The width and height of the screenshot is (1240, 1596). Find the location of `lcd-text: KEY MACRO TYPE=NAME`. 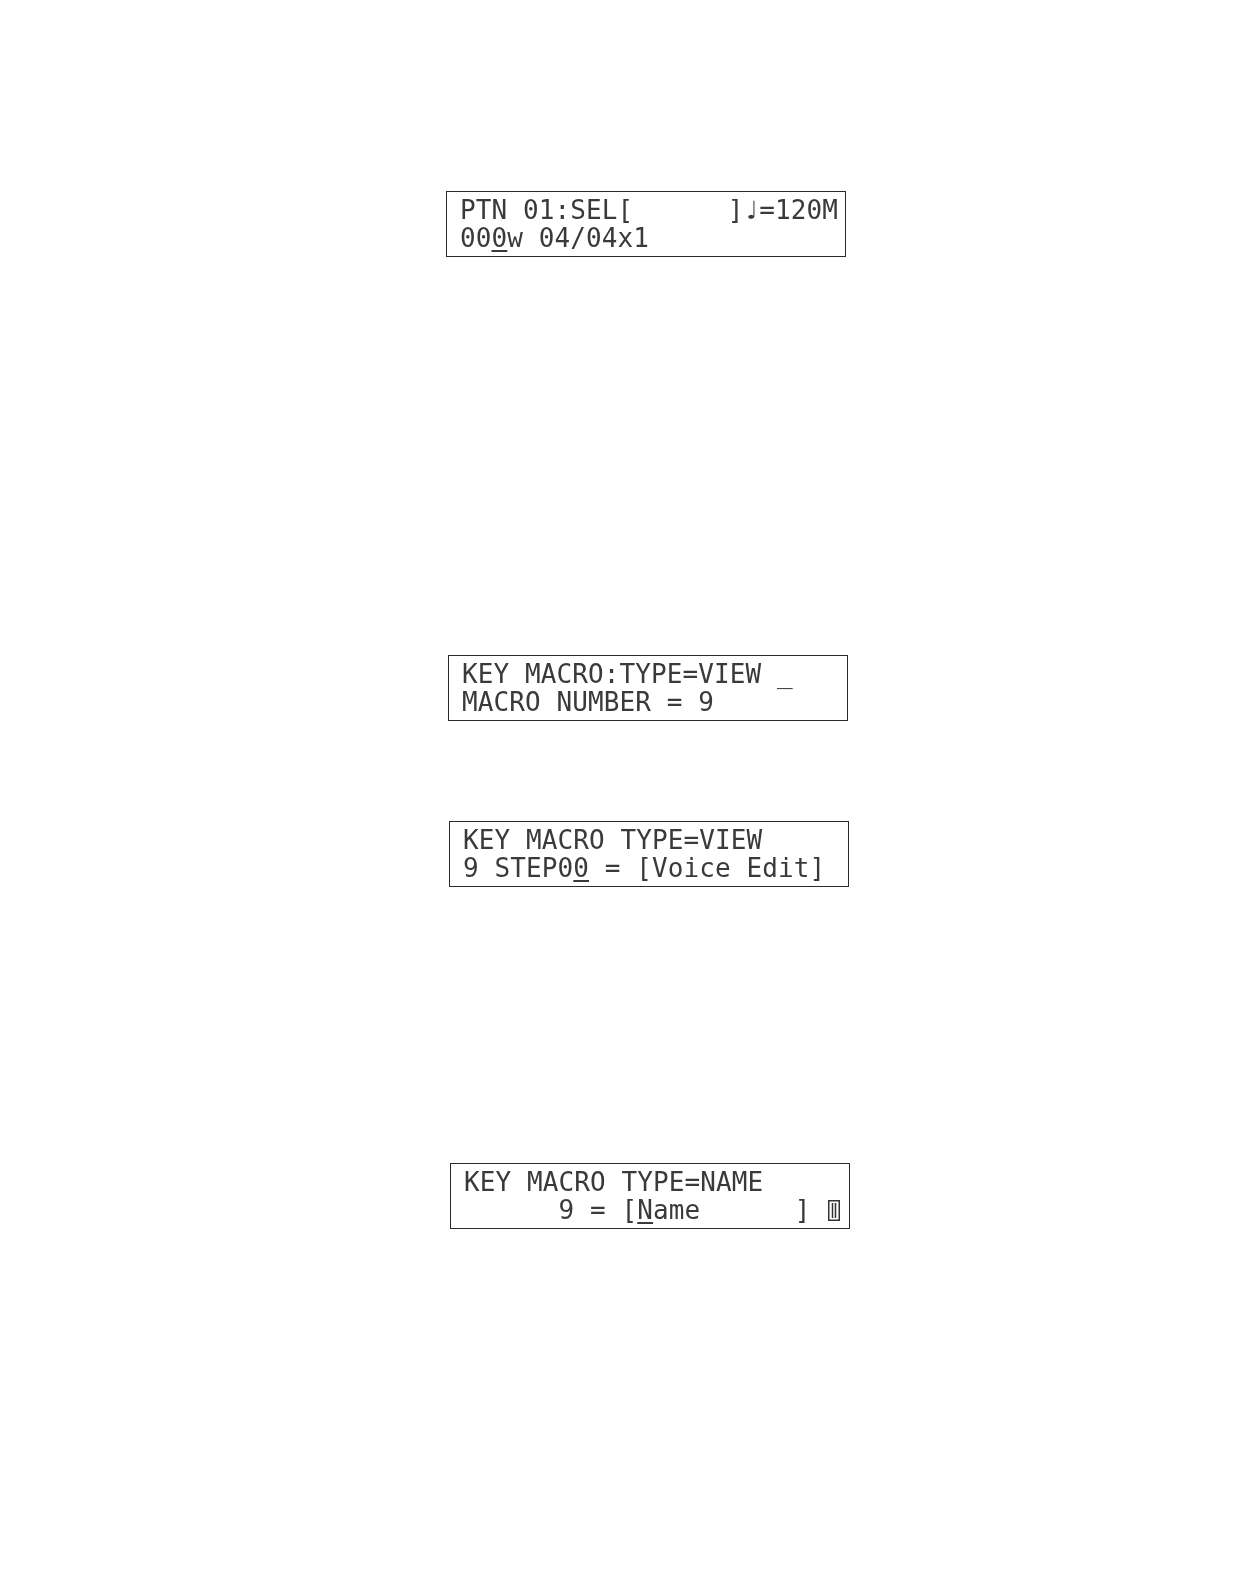

lcd-text: KEY MACRO TYPE=NAME is located at coordinates (614, 1182).